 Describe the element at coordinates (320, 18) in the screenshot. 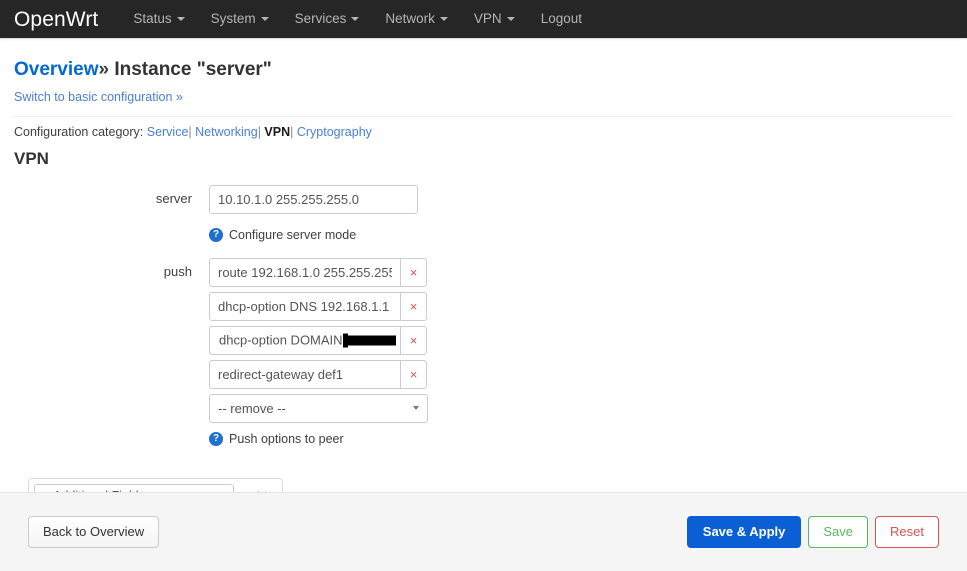

I see `nav-item-label: Services` at that location.